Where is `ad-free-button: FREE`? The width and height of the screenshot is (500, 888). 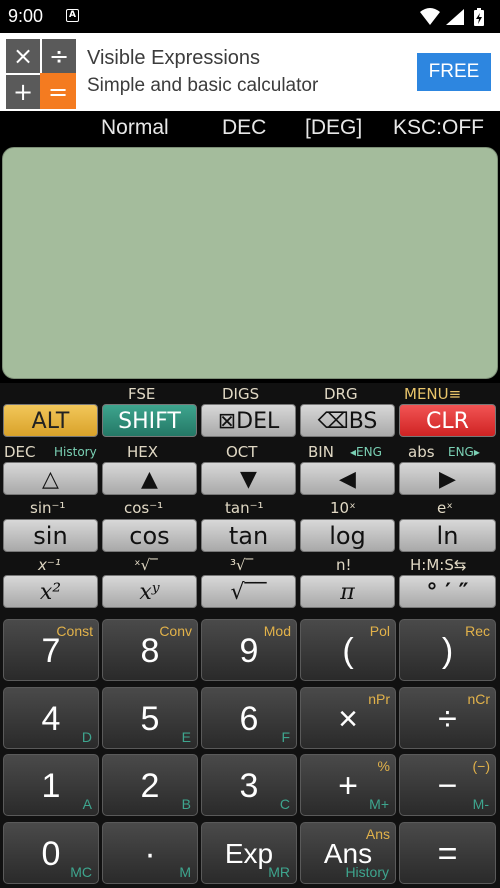 ad-free-button: FREE is located at coordinates (454, 72).